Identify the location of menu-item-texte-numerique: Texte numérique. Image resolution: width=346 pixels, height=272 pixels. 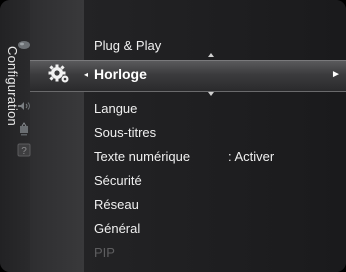
(142, 156).